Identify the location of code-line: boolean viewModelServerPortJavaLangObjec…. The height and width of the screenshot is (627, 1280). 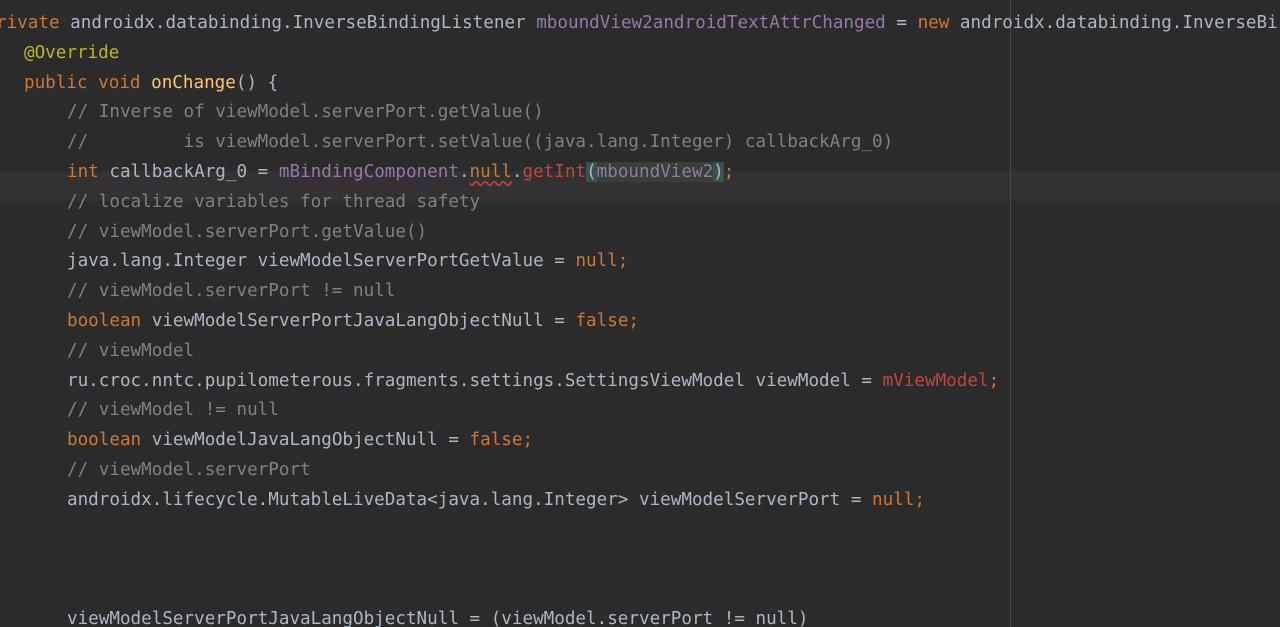
(353, 321).